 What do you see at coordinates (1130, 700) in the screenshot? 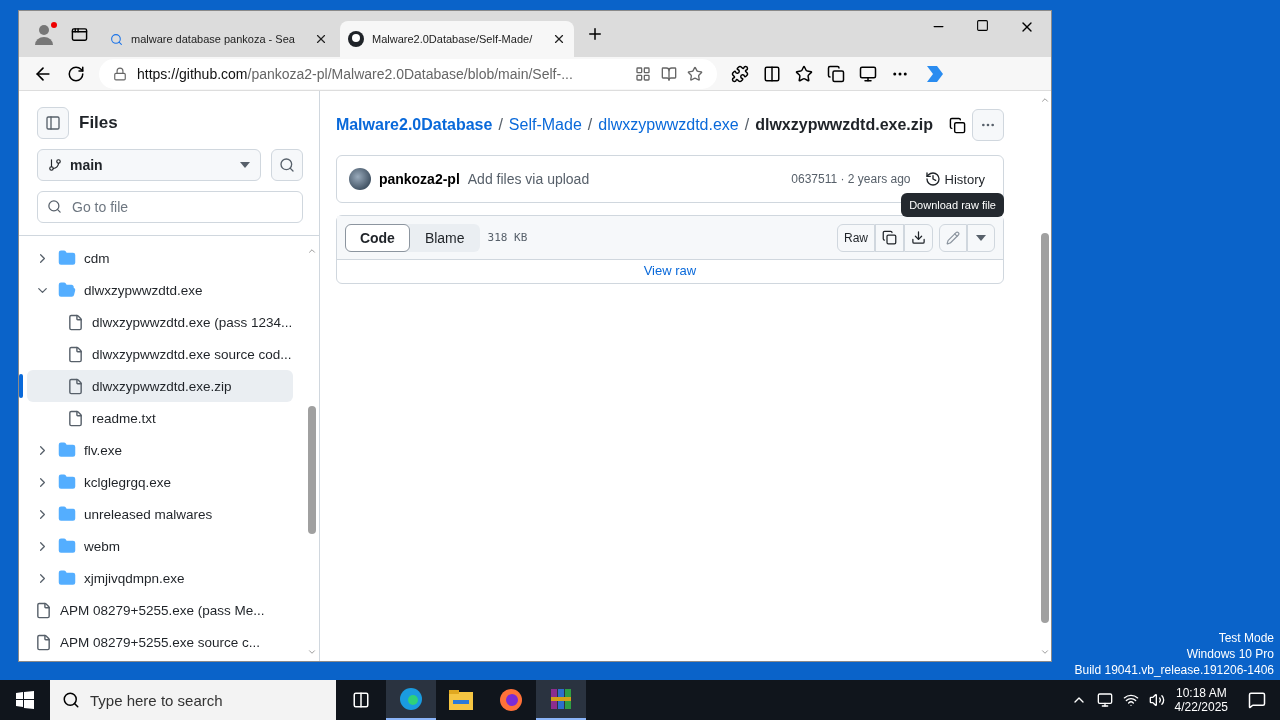
I see `wifi-icon` at bounding box center [1130, 700].